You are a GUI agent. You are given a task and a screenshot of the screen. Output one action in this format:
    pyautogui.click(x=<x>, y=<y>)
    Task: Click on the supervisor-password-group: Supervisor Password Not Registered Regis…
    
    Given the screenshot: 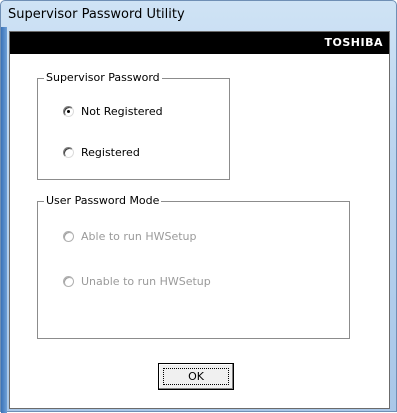 What is the action you would take?
    pyautogui.click(x=133, y=125)
    